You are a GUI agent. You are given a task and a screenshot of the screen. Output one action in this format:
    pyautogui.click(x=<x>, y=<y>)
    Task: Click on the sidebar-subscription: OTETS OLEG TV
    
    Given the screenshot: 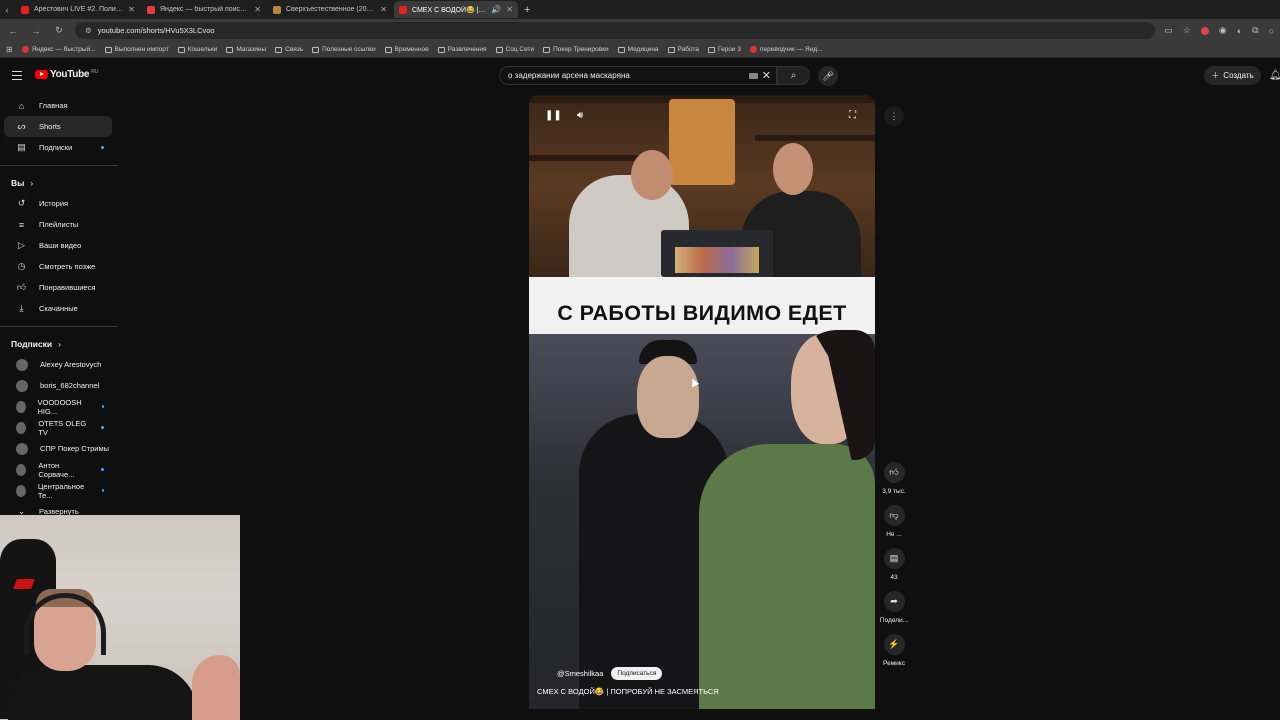 What is the action you would take?
    pyautogui.click(x=58, y=427)
    